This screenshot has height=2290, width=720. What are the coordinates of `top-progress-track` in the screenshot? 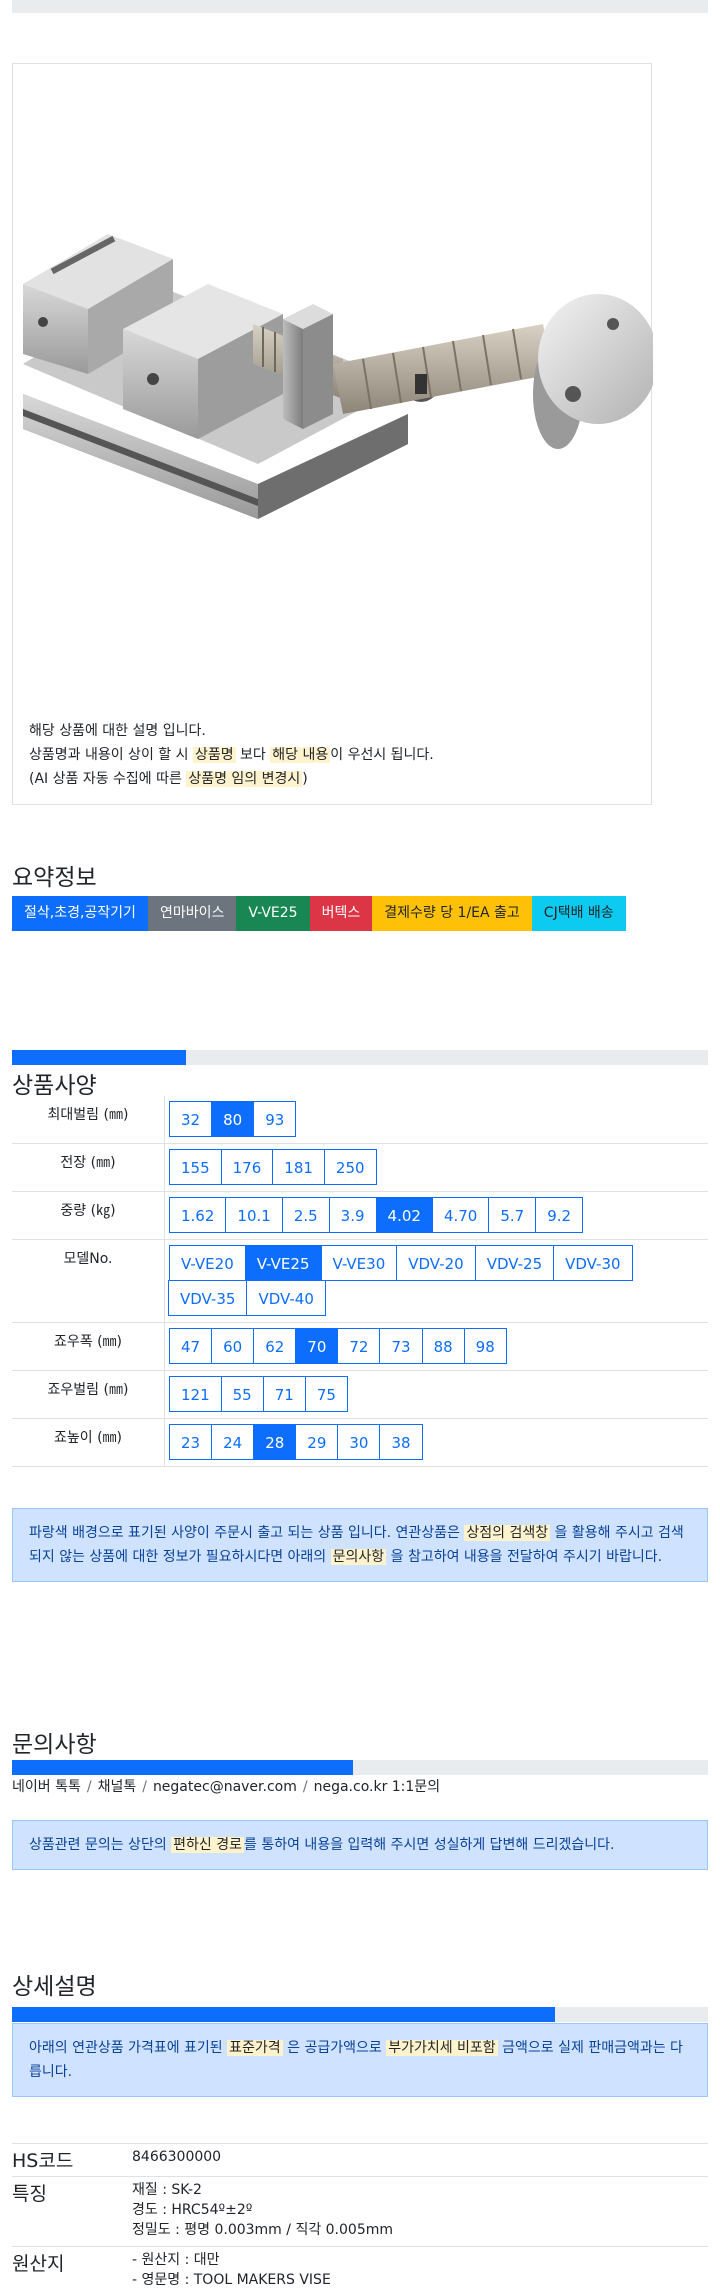 It's located at (360, 6).